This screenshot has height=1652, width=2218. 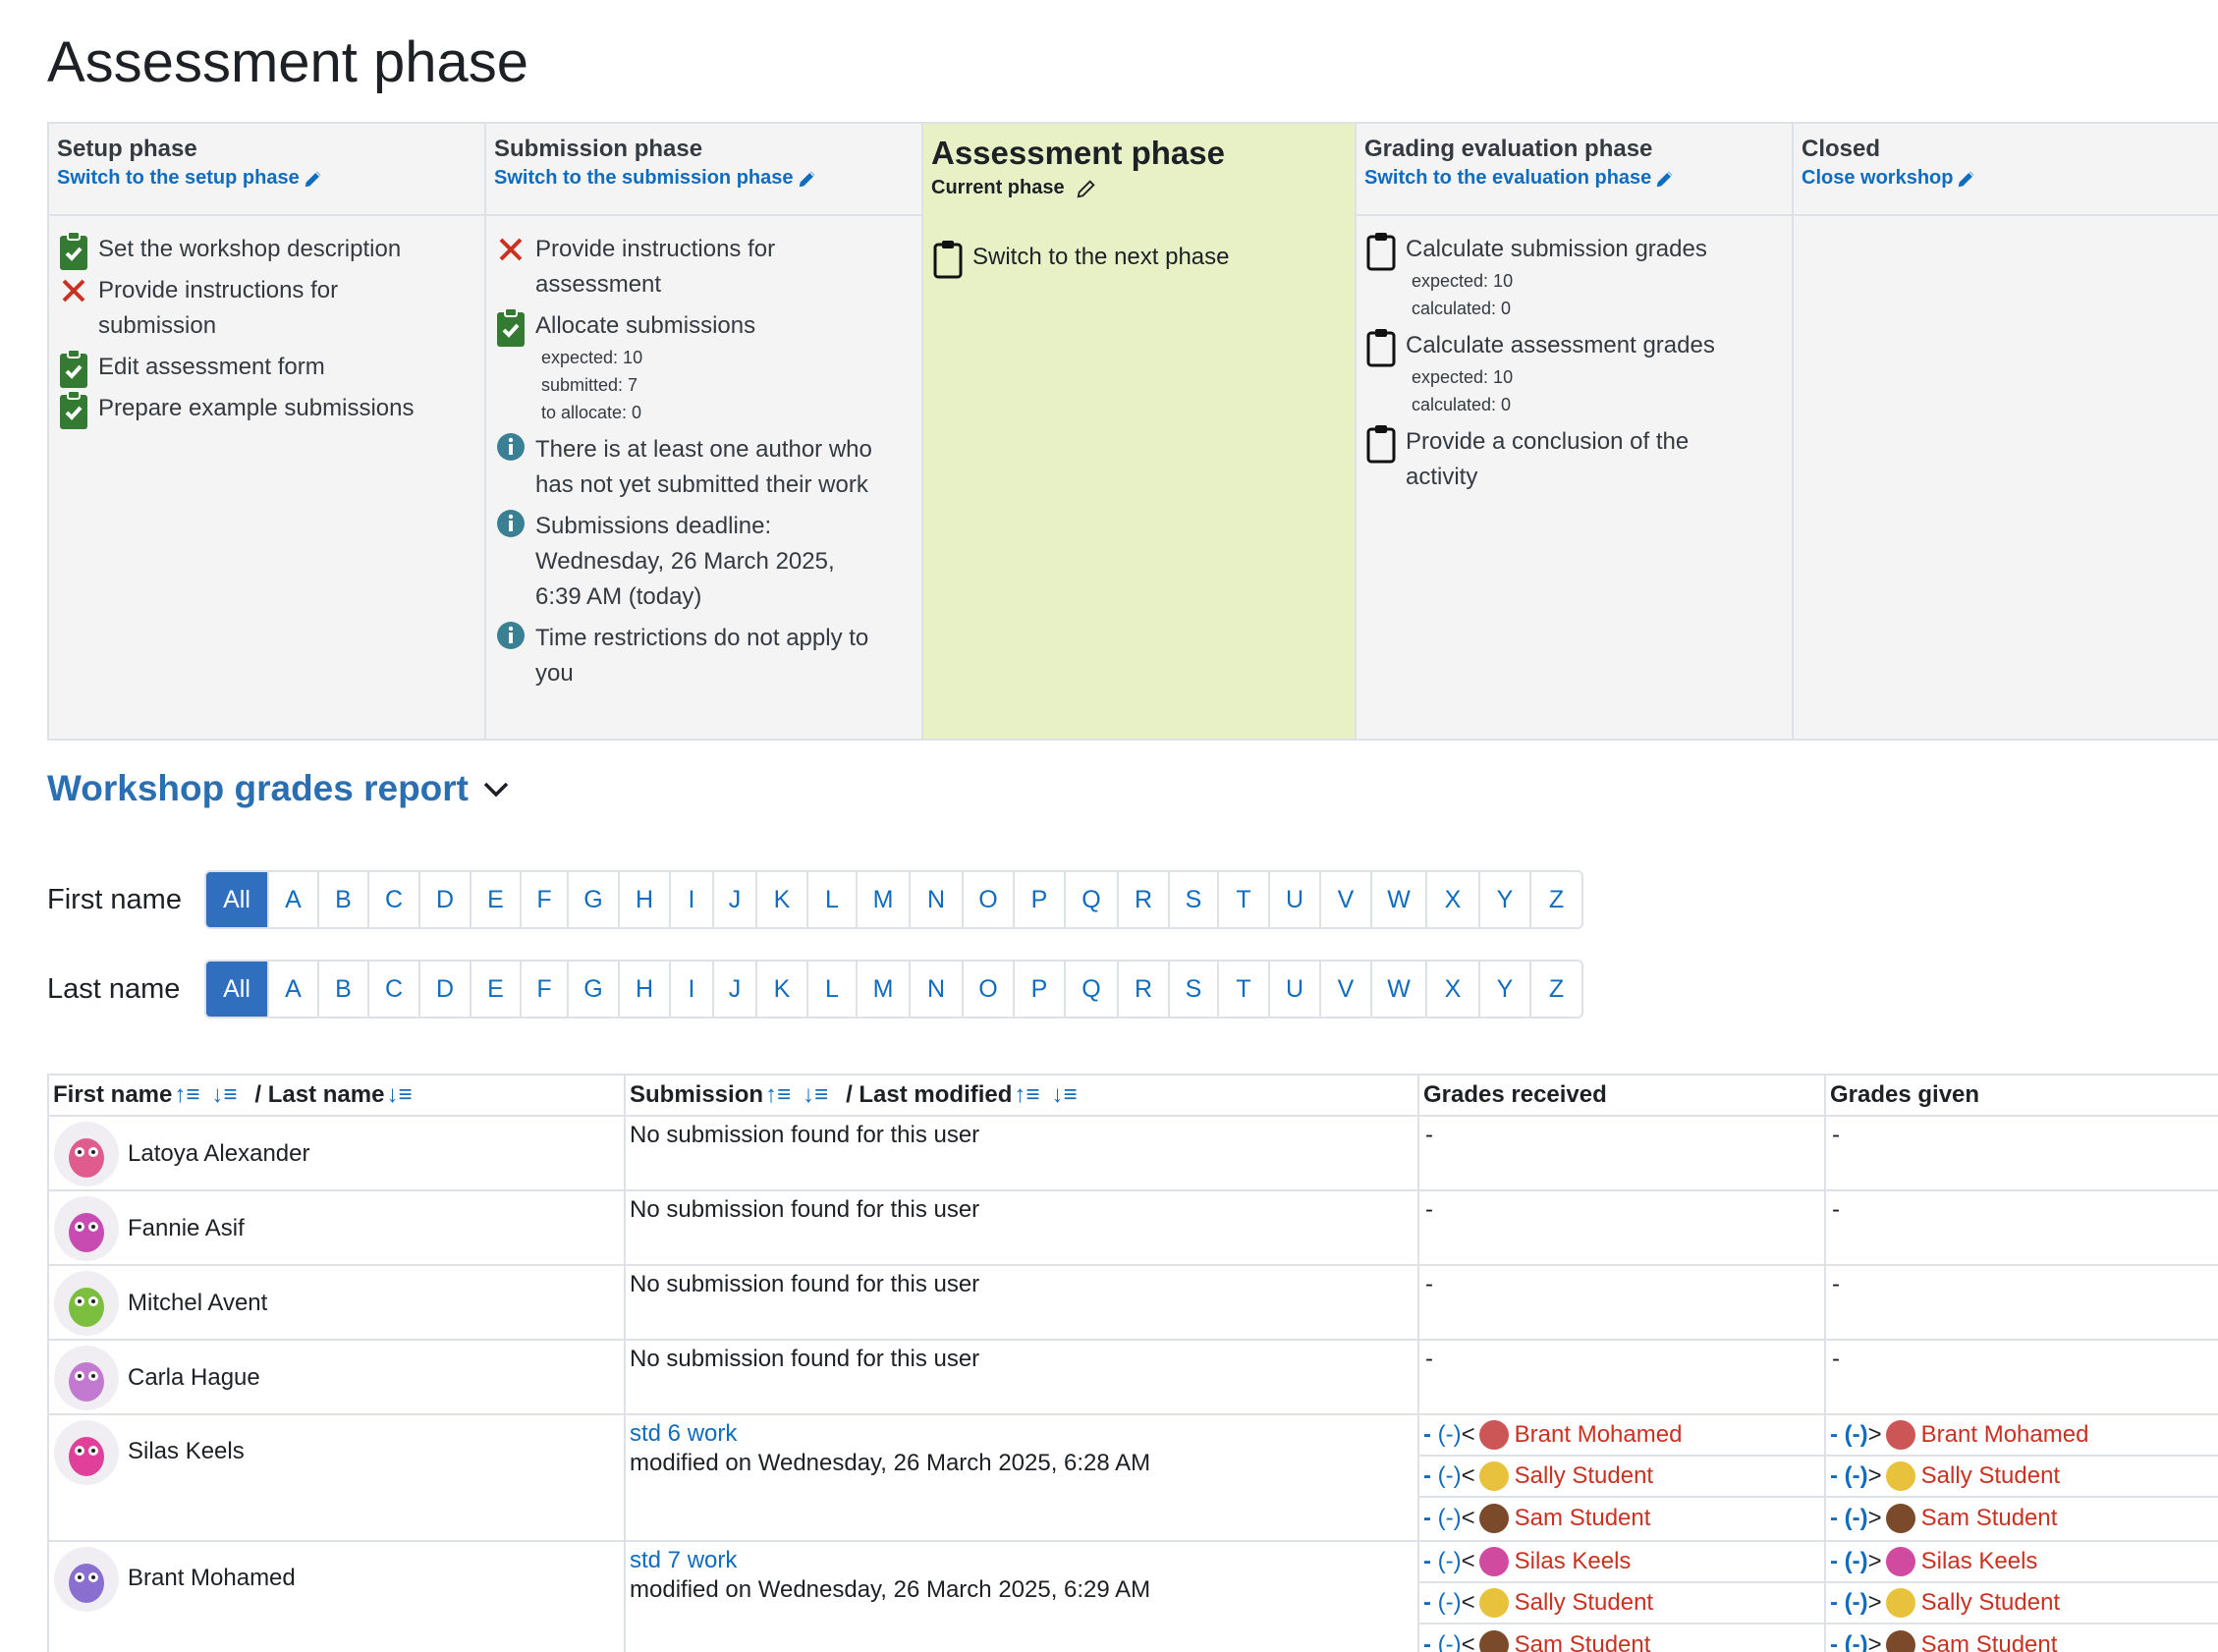 I want to click on first-name-initial-w: W, so click(x=1400, y=899).